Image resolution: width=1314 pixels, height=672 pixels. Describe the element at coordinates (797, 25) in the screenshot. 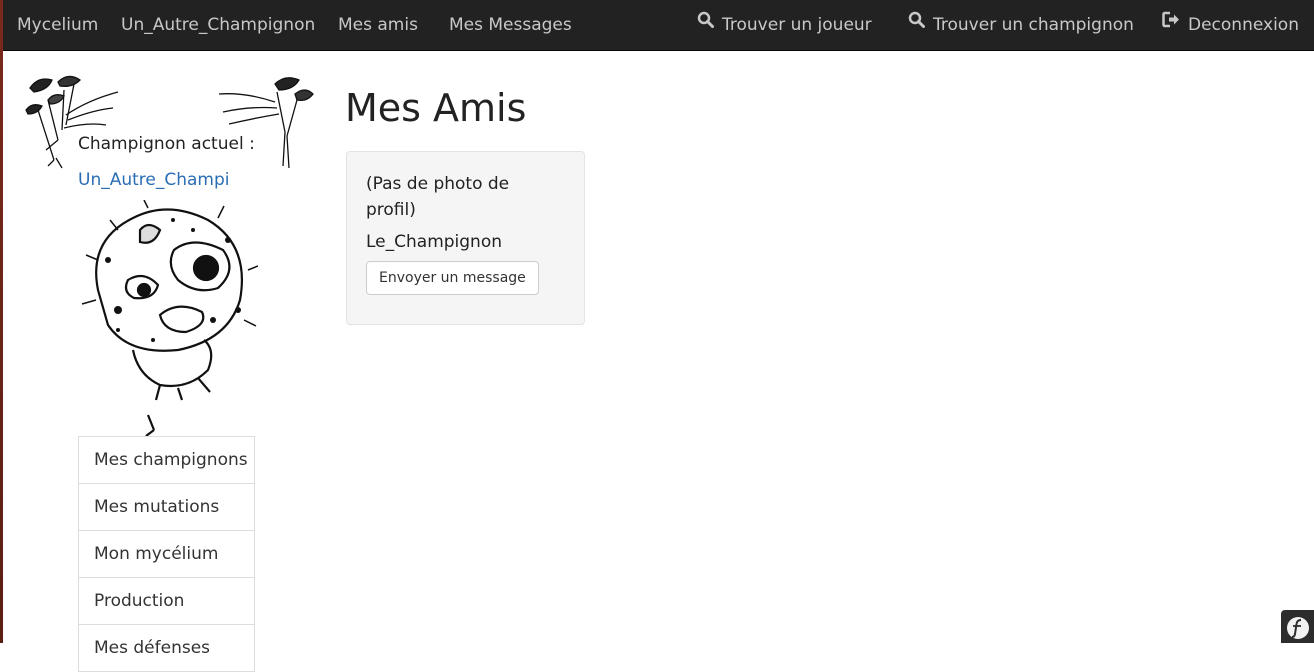

I see `nav-find-player-label: Trouver un joueur` at that location.